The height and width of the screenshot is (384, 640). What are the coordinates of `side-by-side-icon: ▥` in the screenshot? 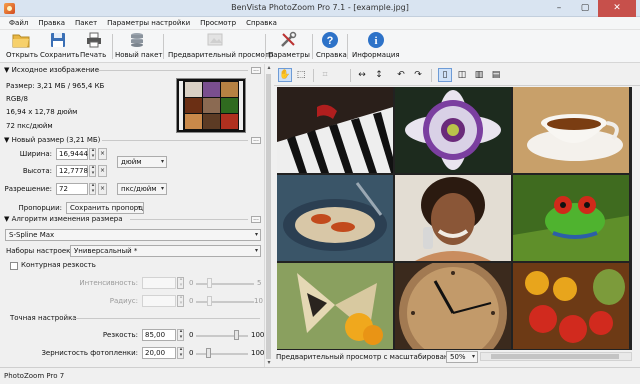 It's located at (479, 75).